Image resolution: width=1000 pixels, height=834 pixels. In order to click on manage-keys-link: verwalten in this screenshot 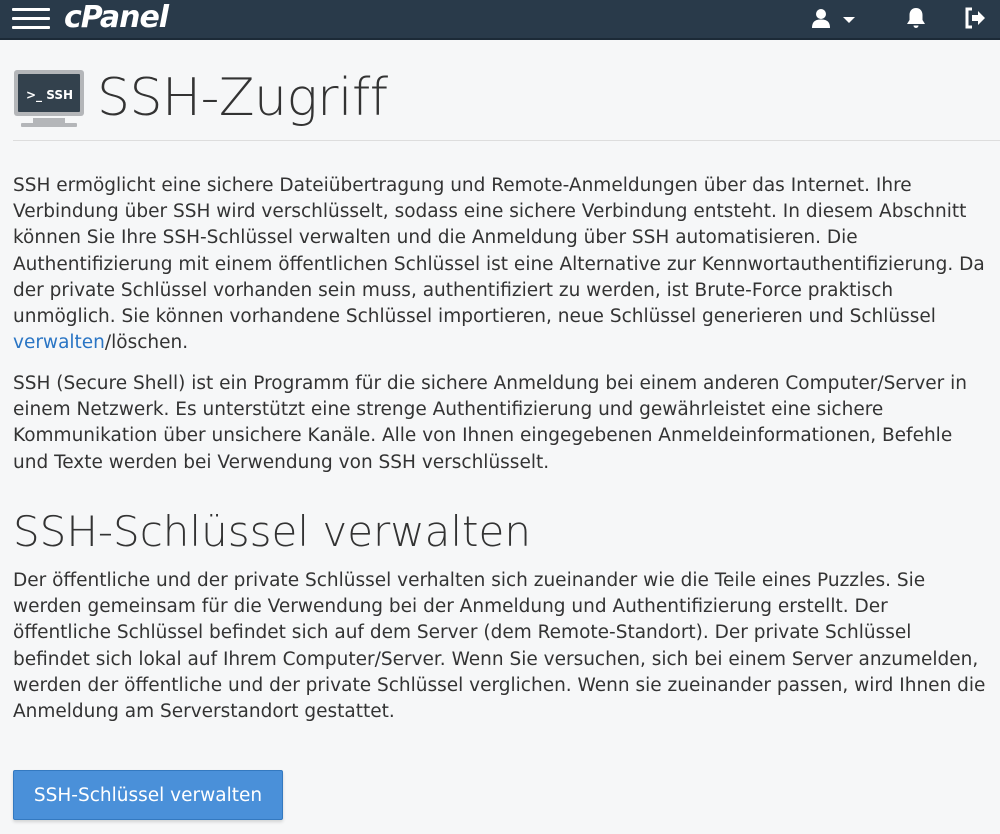, I will do `click(59, 342)`.